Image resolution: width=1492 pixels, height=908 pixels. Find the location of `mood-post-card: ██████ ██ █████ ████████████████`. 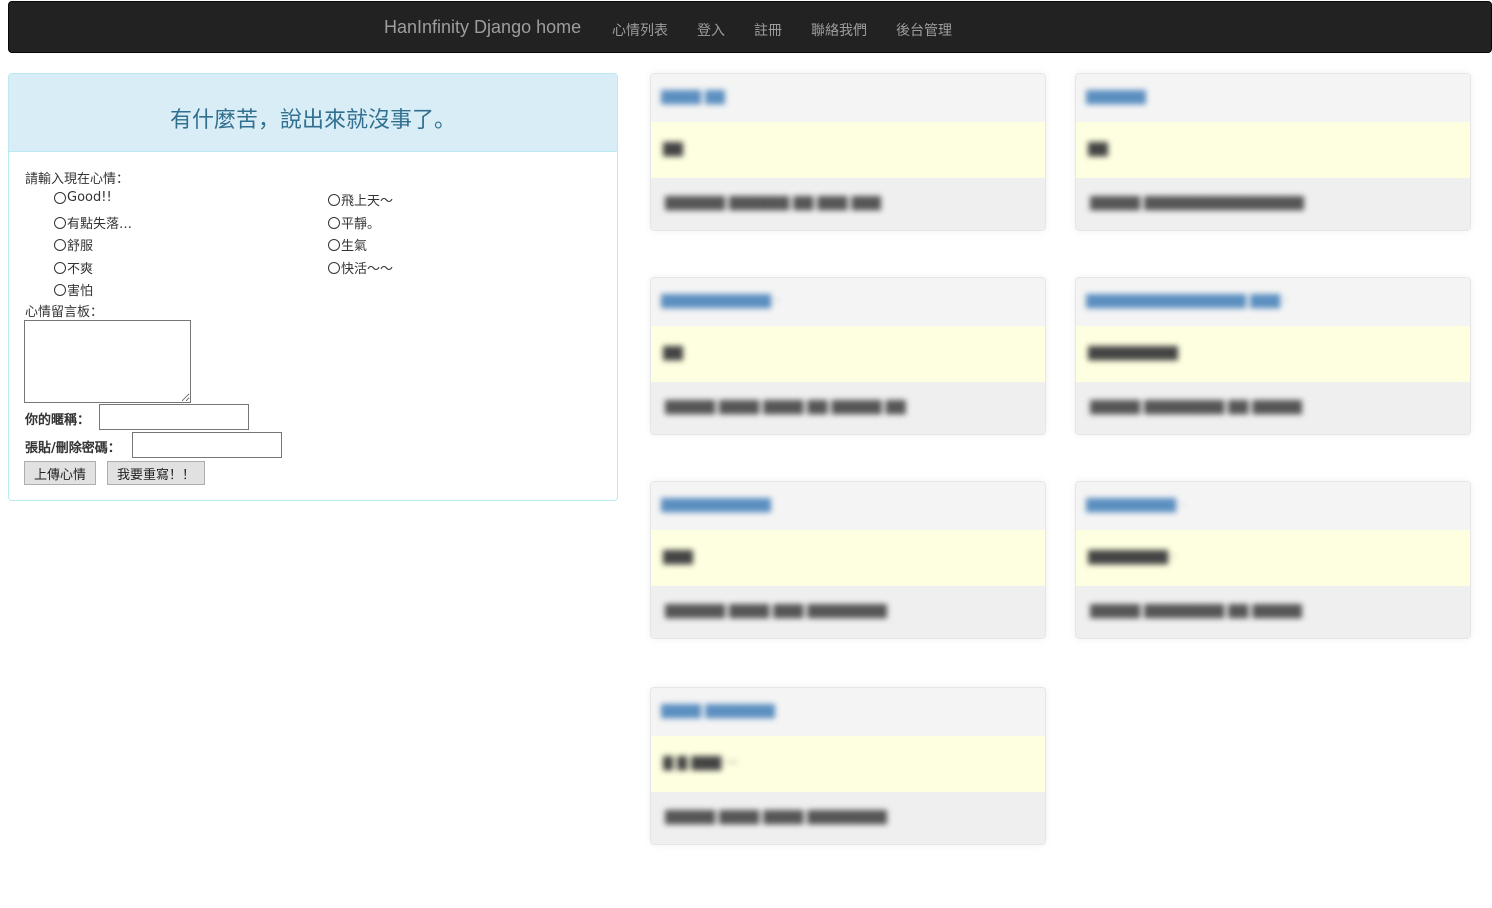

mood-post-card: ██████ ██ █████ ████████████████ is located at coordinates (1273, 152).